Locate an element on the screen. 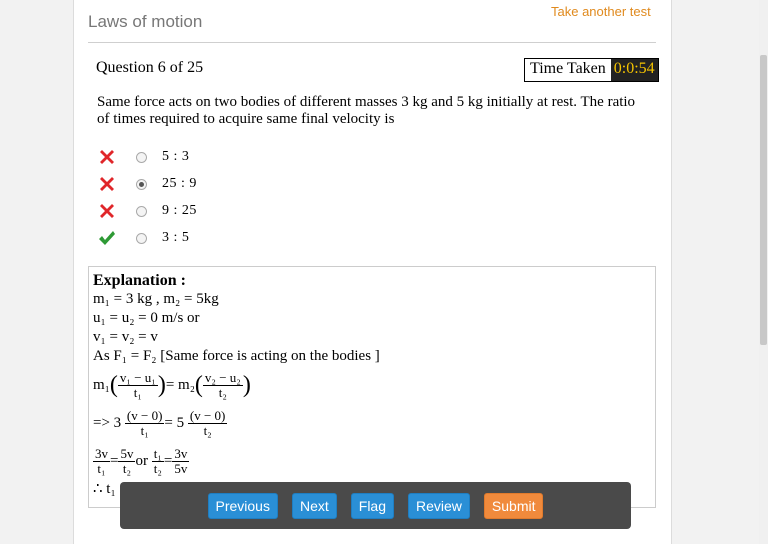 This screenshot has height=544, width=768. numerator: v₂ − u₂ is located at coordinates (222, 377).